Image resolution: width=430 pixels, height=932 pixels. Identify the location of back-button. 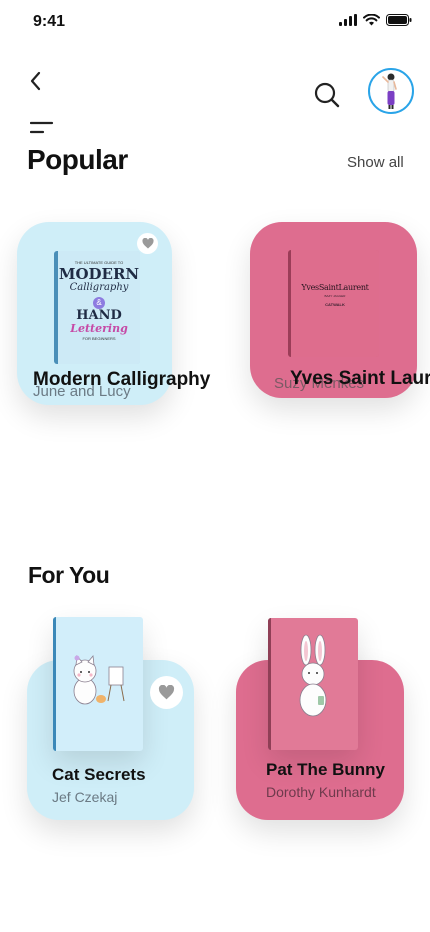
(37, 81).